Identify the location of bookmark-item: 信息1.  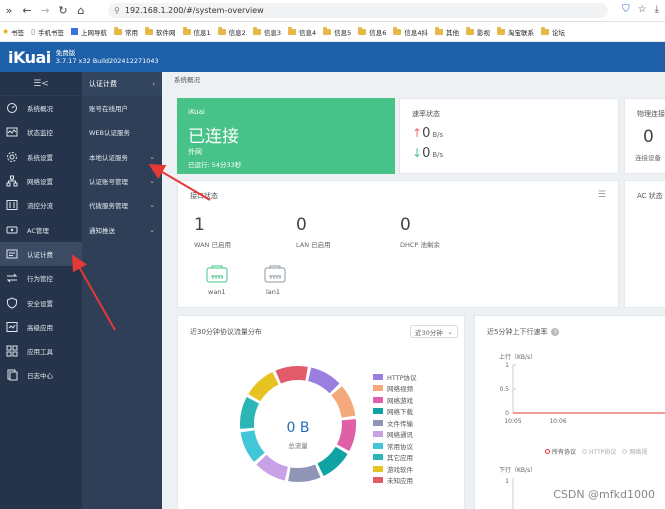
(196, 32).